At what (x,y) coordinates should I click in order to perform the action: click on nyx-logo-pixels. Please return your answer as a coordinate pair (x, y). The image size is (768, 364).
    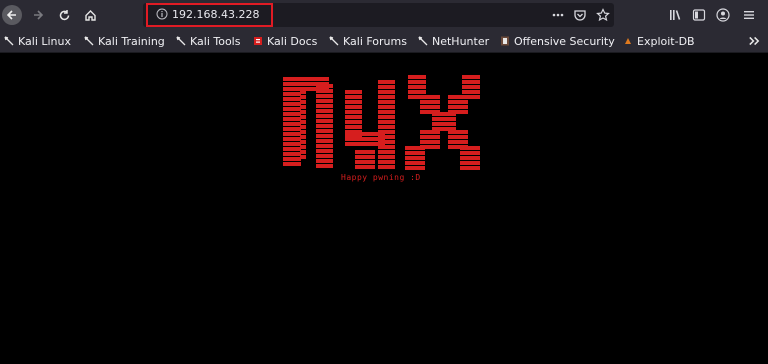
    Looking at the image, I should click on (381, 122).